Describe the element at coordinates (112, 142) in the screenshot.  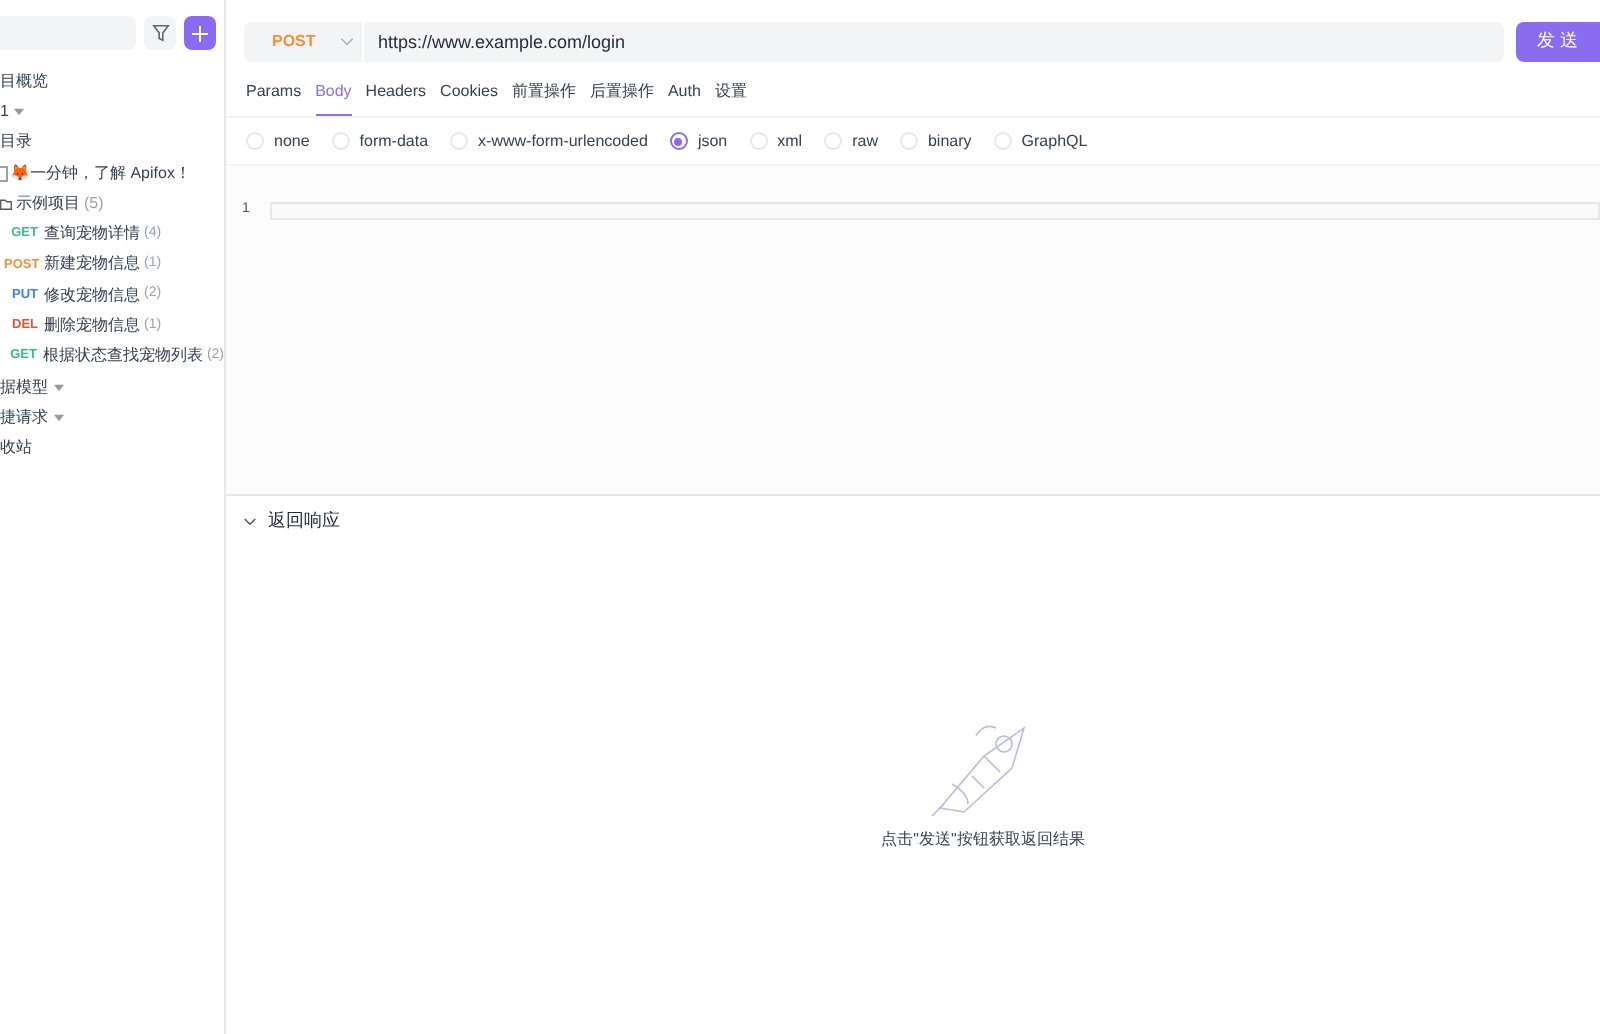
I see `sidebar-item: 目录` at that location.